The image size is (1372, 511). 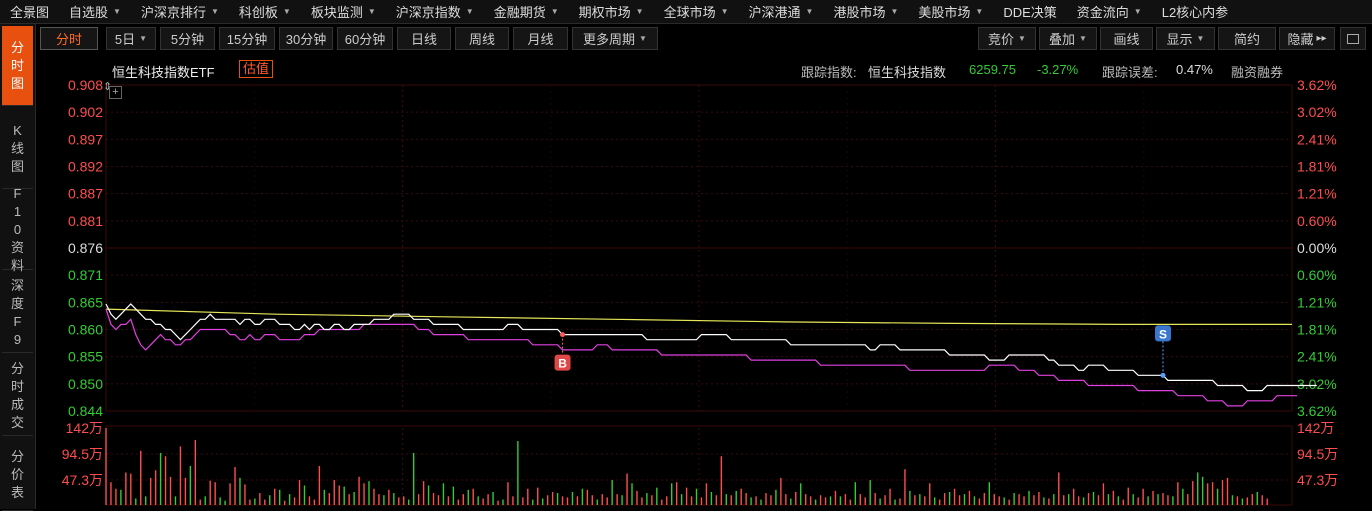 I want to click on volume-tick-left: 94.5万, so click(x=82, y=454).